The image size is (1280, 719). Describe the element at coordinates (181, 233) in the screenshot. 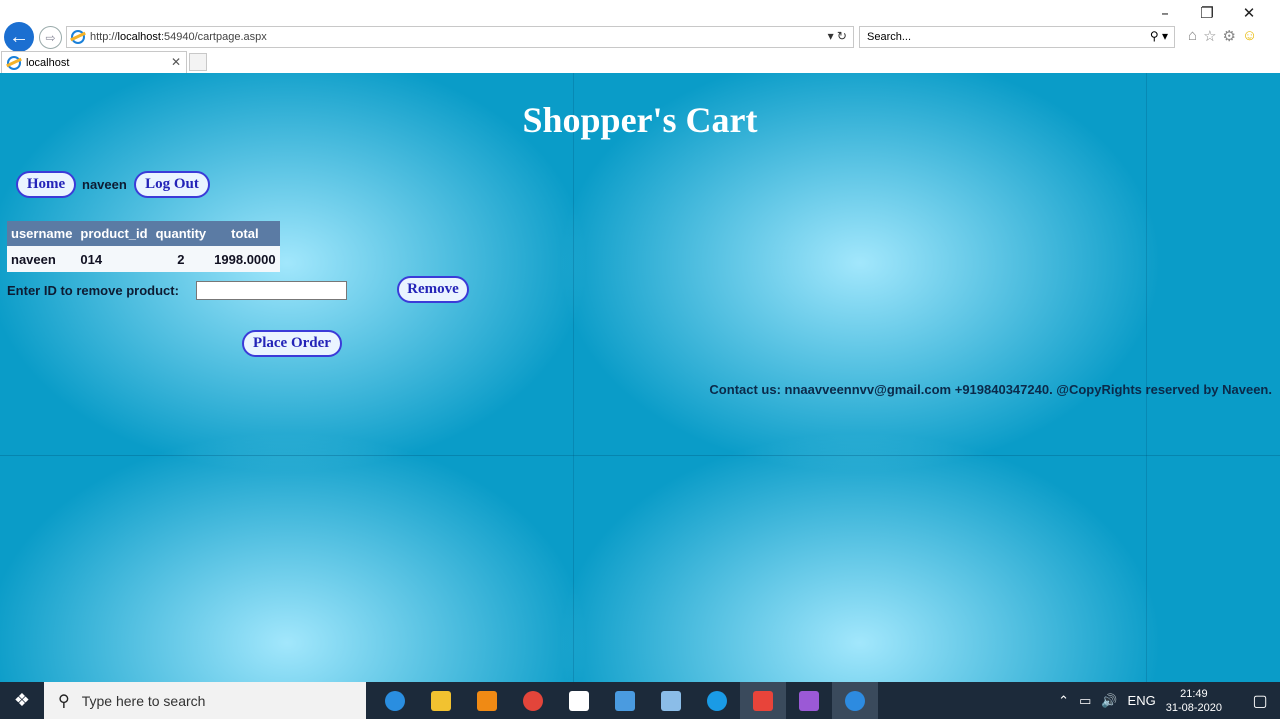

I see `header-quantity: quantity` at that location.